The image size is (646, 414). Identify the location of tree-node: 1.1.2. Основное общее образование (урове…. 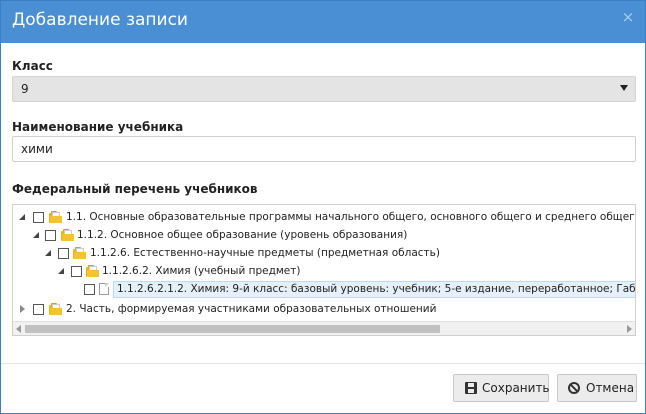
(324, 236).